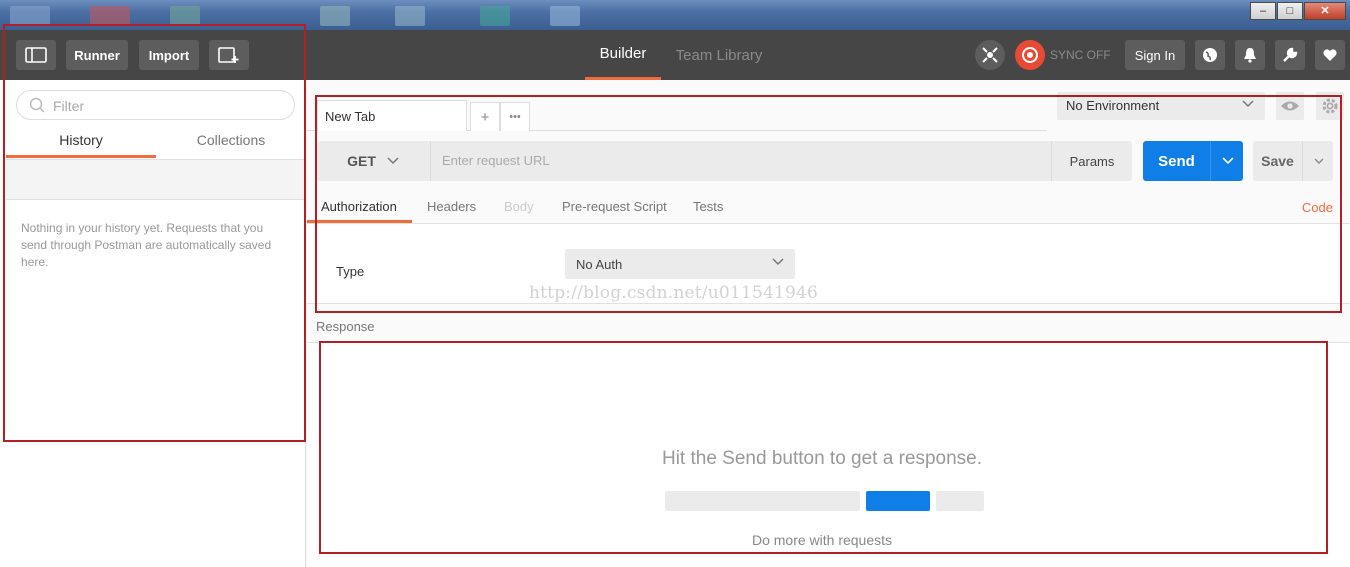 This screenshot has height=567, width=1350. Describe the element at coordinates (677, 114) in the screenshot. I see `request-tab-strip: New Tab + •••` at that location.